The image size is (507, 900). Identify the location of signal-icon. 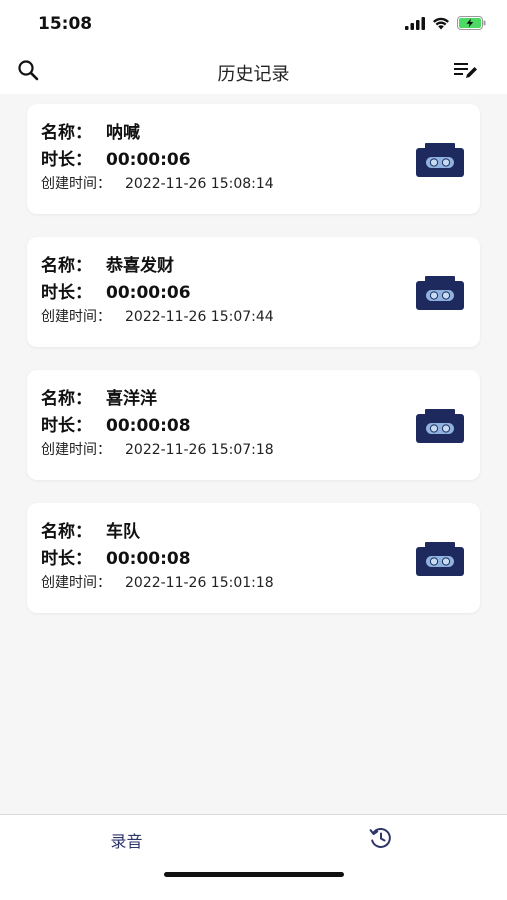
(415, 24).